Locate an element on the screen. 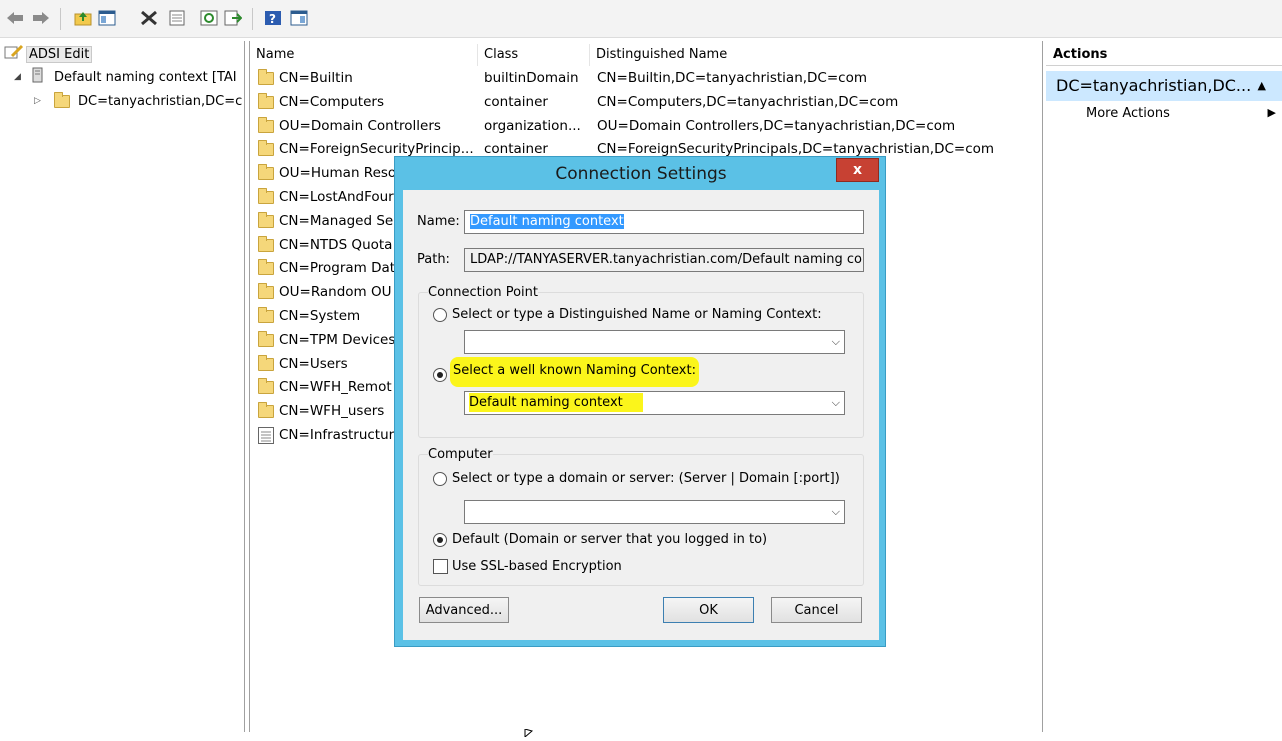 The width and height of the screenshot is (1282, 741). refresh-icon is located at coordinates (209, 18).